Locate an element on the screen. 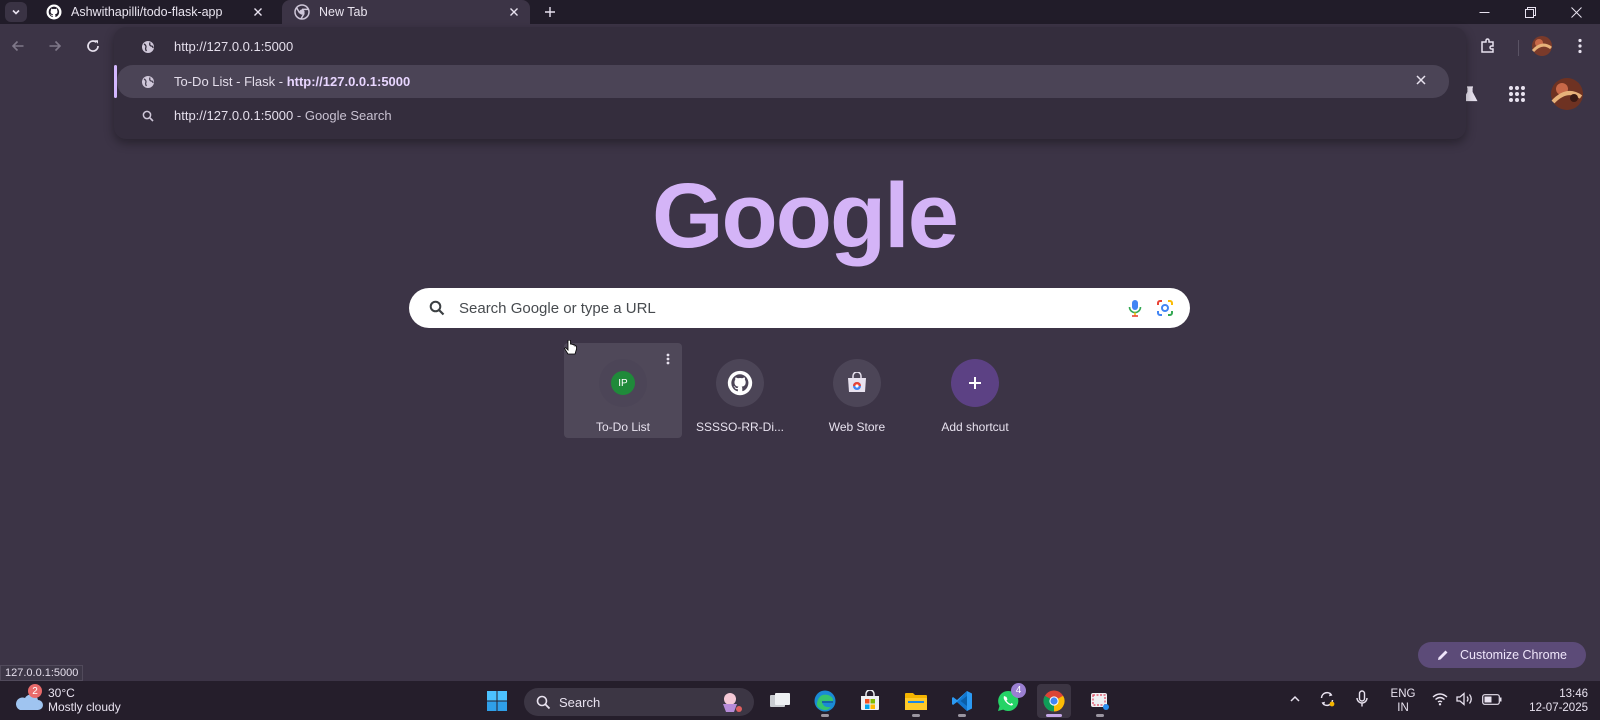 The height and width of the screenshot is (720, 1600). customize-chrome-button: Customize Chrome is located at coordinates (1502, 655).